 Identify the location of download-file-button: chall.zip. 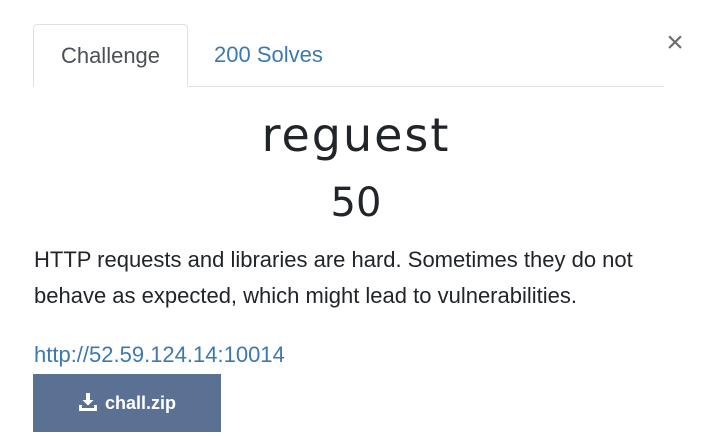
(127, 403).